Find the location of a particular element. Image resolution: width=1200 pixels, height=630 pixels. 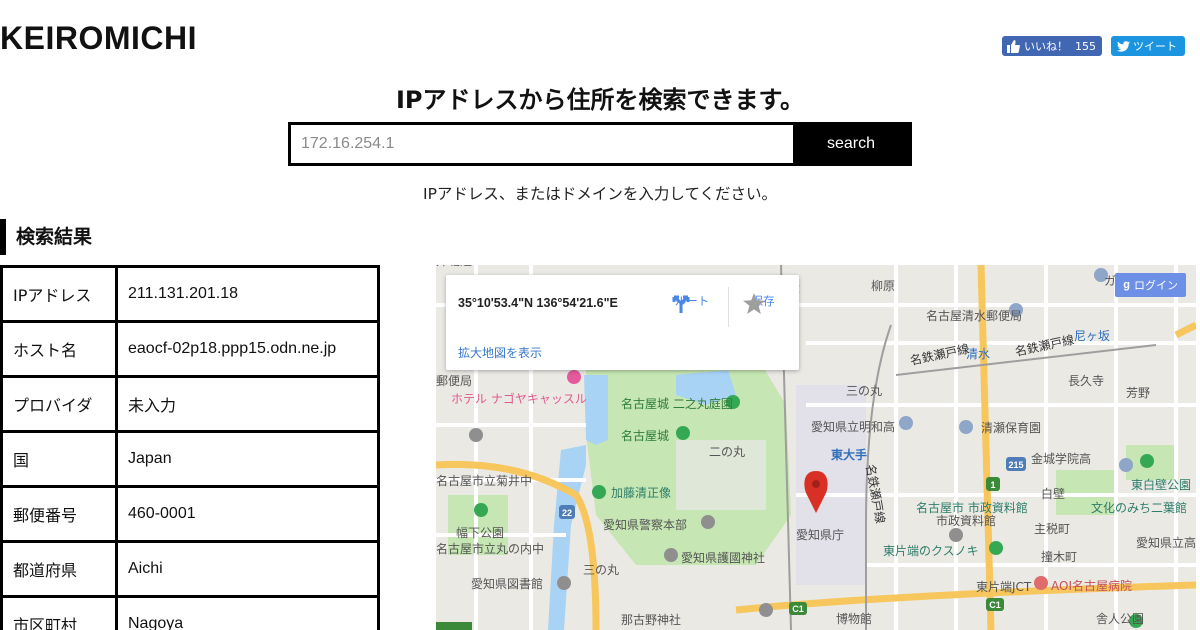

tweet-label: ツイート is located at coordinates (1155, 46).